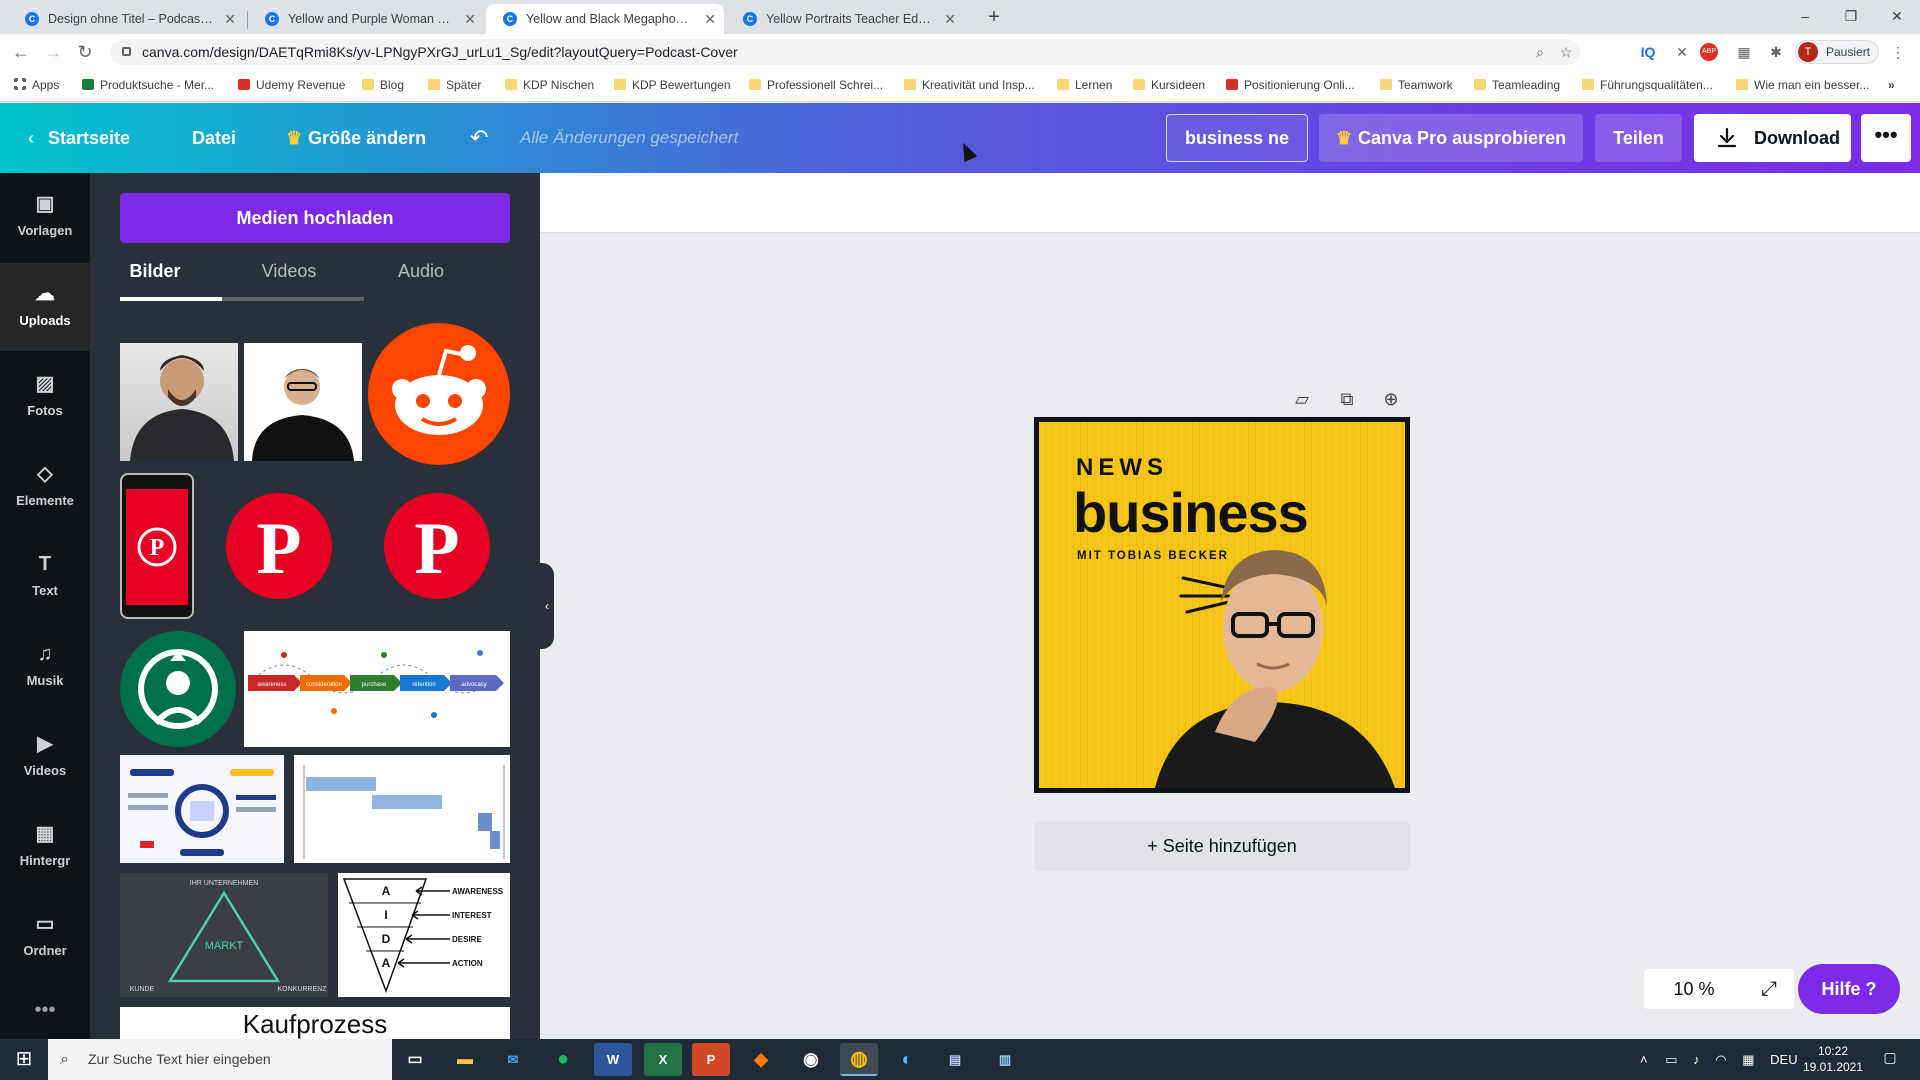  I want to click on edge-icon: ◐, so click(907, 1059).